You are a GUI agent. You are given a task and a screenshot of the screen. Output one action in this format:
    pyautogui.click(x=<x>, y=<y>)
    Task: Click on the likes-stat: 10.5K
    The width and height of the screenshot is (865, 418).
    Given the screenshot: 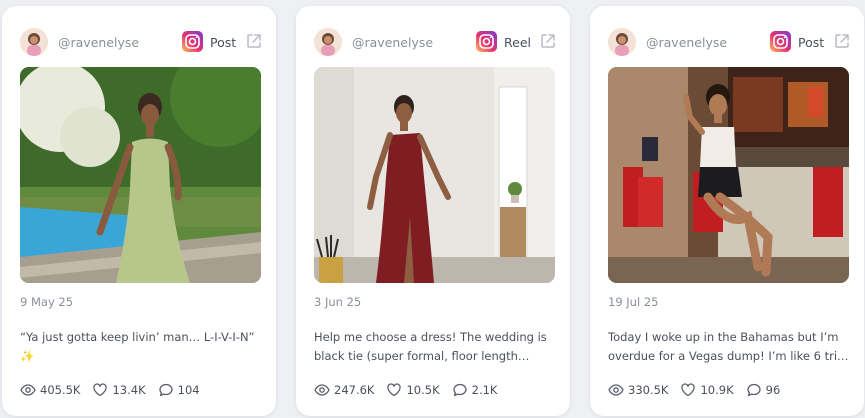 What is the action you would take?
    pyautogui.click(x=413, y=390)
    